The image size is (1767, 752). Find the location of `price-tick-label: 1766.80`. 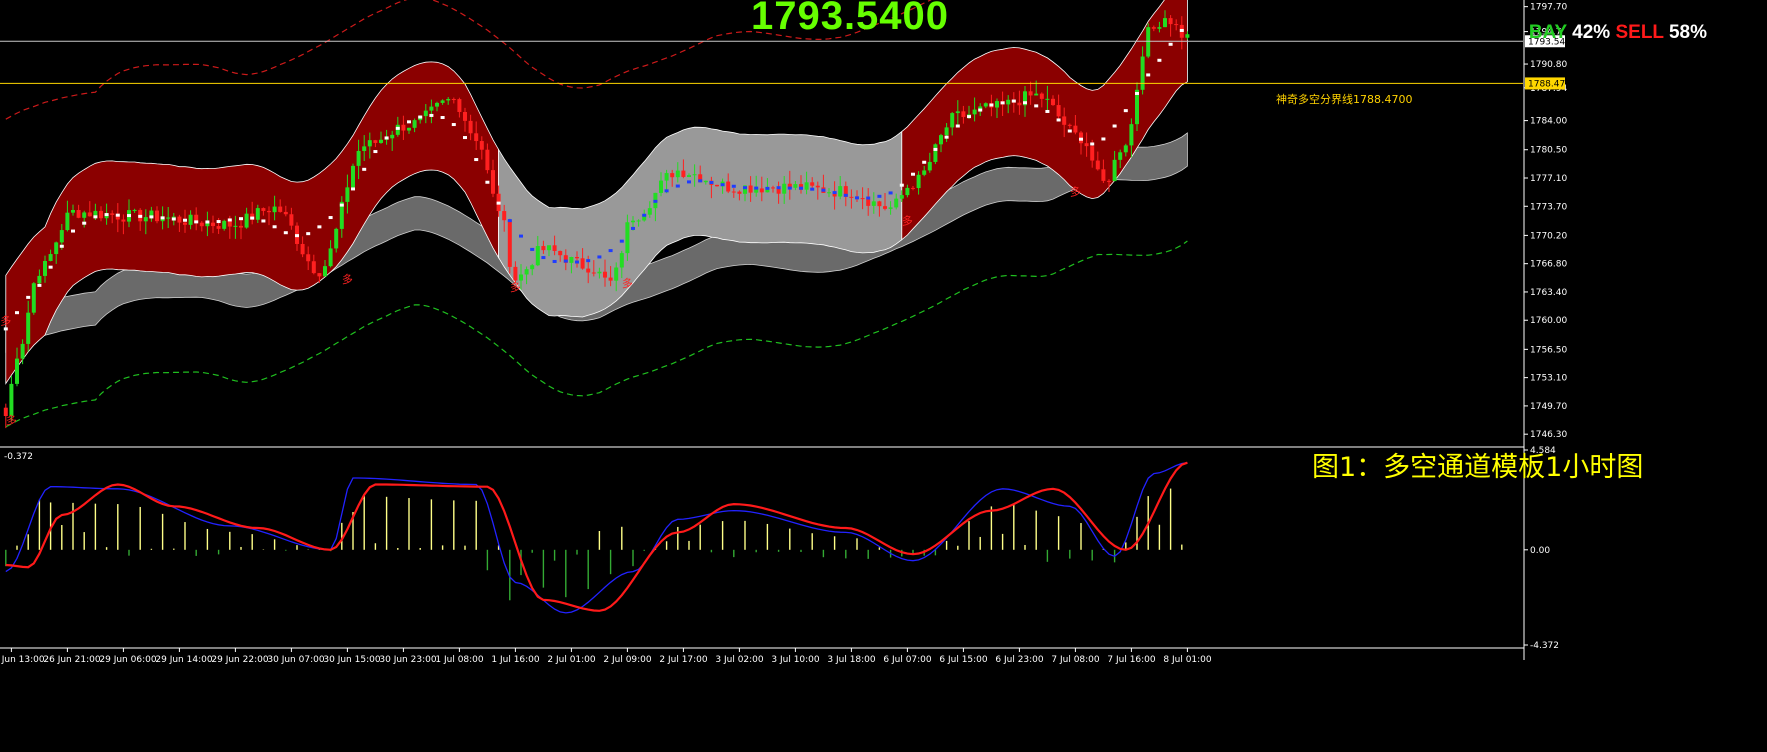

price-tick-label: 1766.80 is located at coordinates (1548, 265).